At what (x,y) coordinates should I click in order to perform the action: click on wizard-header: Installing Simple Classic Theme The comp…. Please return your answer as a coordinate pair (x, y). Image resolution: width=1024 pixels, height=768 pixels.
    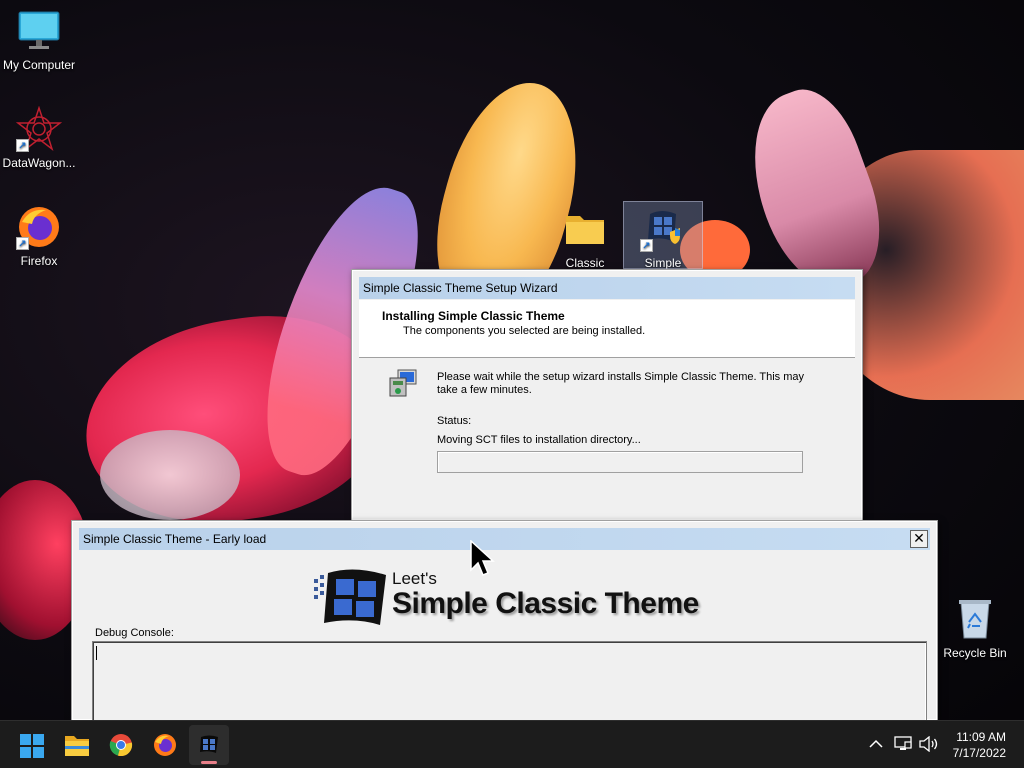
    Looking at the image, I should click on (607, 329).